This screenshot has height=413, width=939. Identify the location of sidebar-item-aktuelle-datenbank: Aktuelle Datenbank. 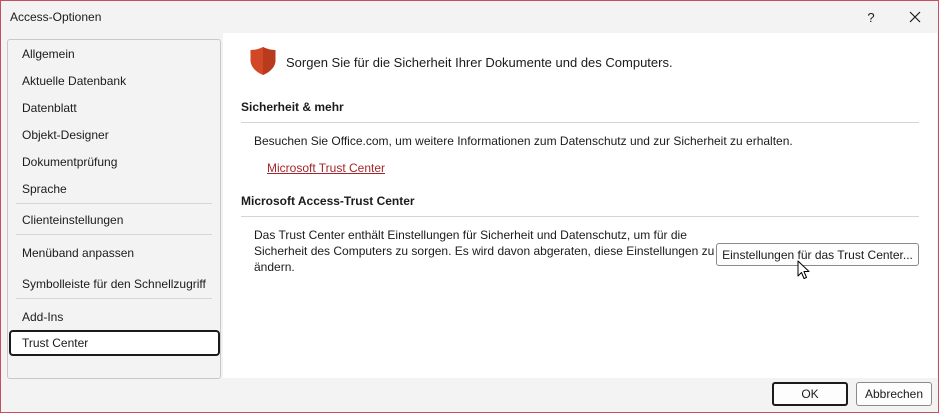
(114, 81).